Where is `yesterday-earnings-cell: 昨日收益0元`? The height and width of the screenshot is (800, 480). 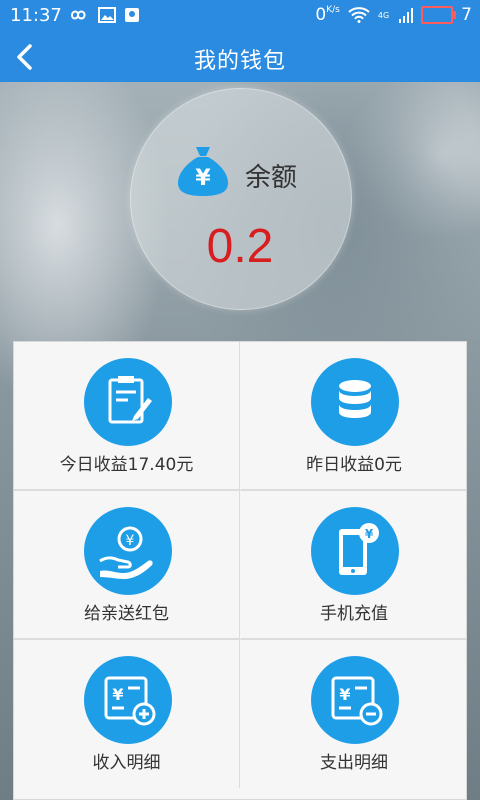 yesterday-earnings-cell: 昨日收益0元 is located at coordinates (354, 416).